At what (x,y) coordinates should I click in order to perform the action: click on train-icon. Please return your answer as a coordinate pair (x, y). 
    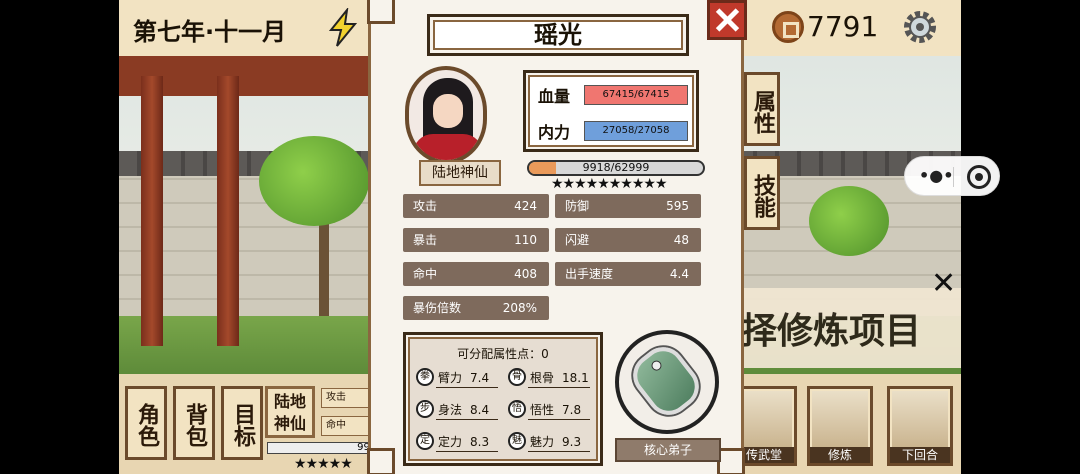
    Looking at the image, I should click on (840, 420).